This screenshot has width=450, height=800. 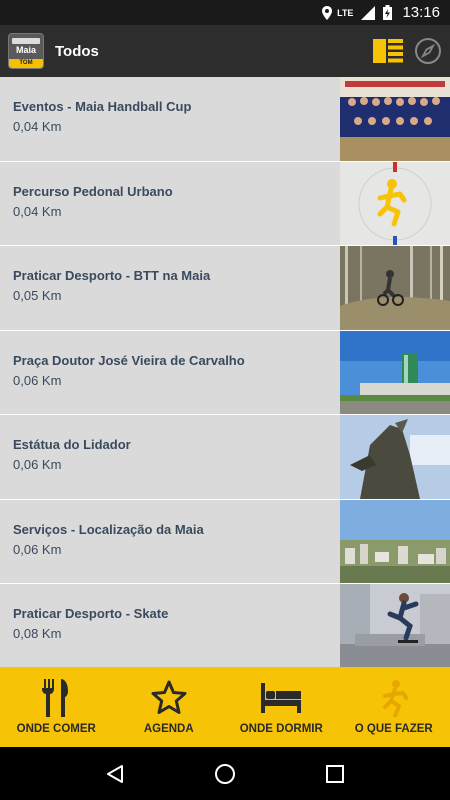 I want to click on item-title: Serviços - Localização da Maia, so click(x=108, y=529).